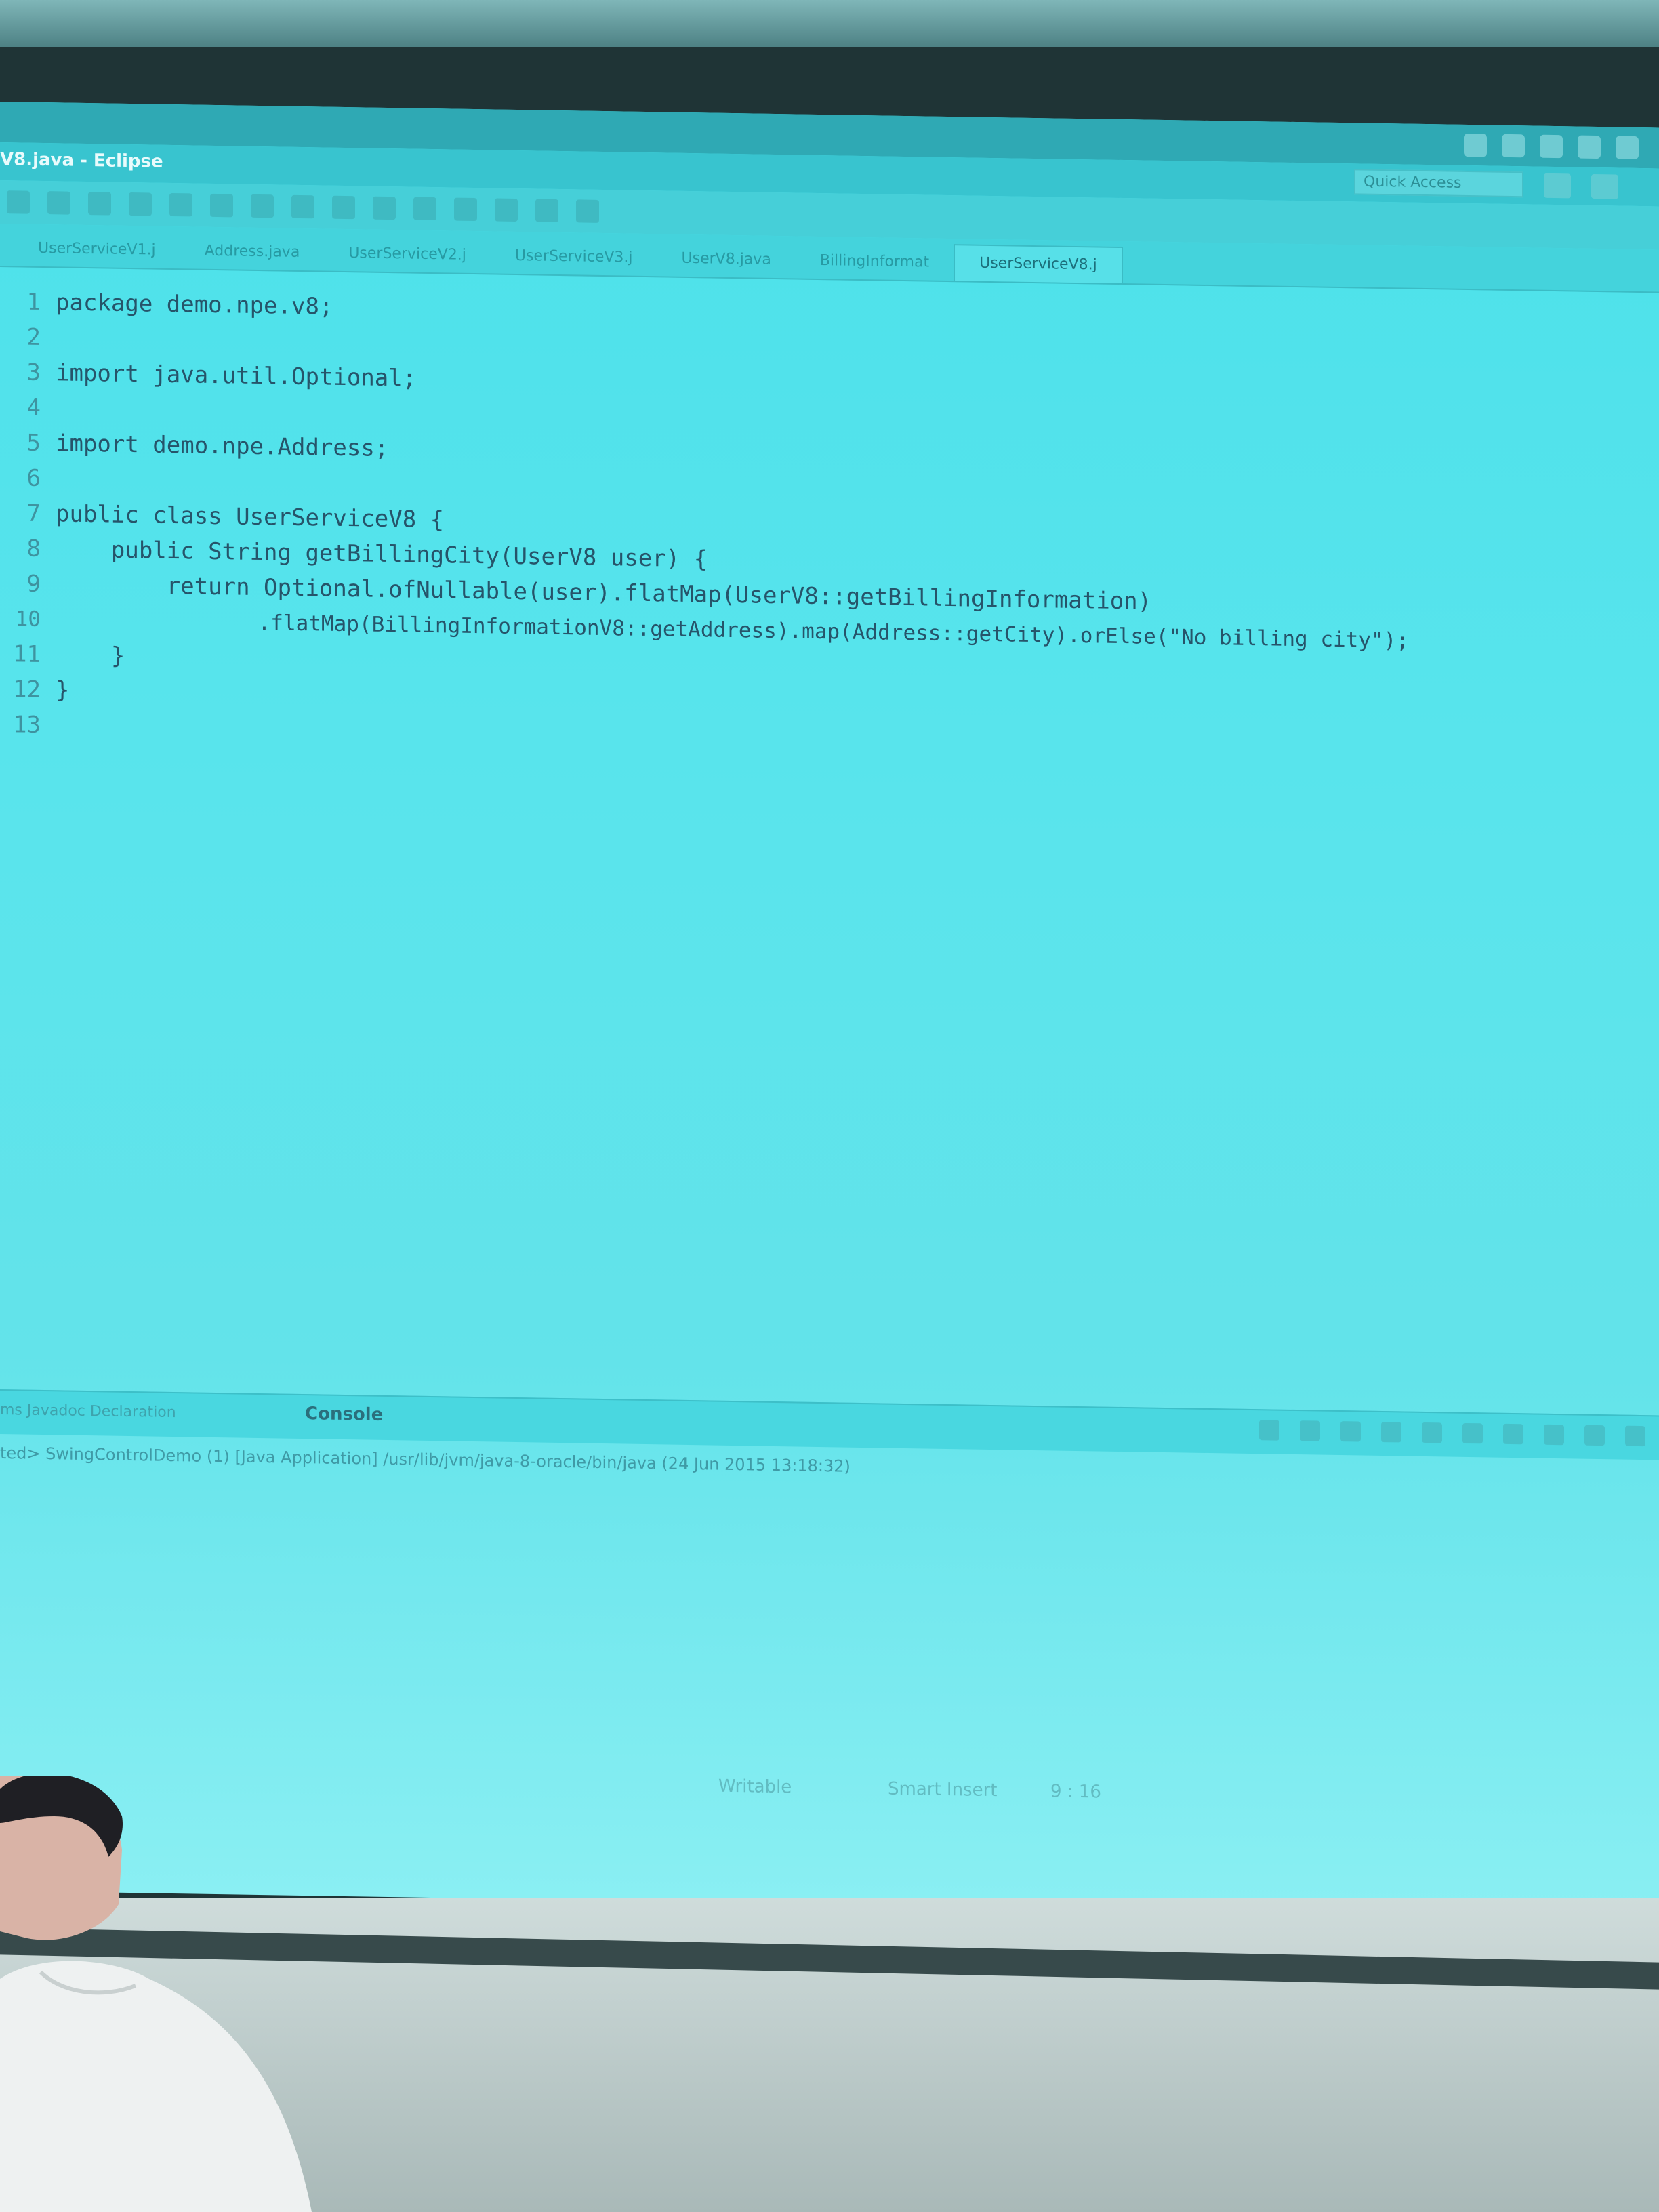 The height and width of the screenshot is (2212, 1659). What do you see at coordinates (424, 209) in the screenshot?
I see `search-icon` at bounding box center [424, 209].